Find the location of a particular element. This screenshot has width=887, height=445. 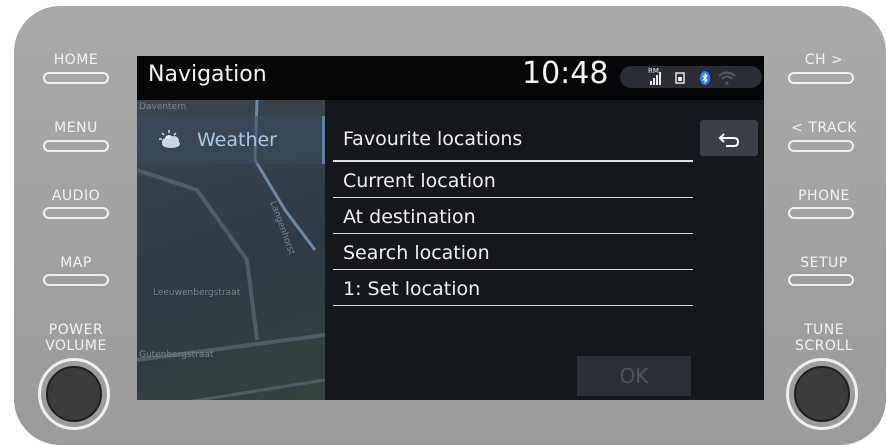

phone-button is located at coordinates (821, 213).